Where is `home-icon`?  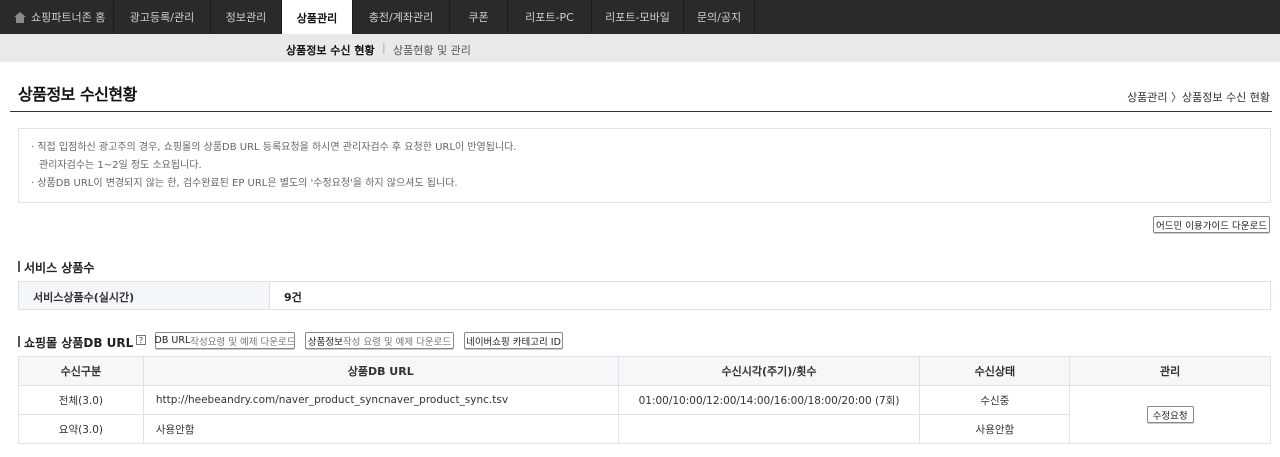
home-icon is located at coordinates (20, 17).